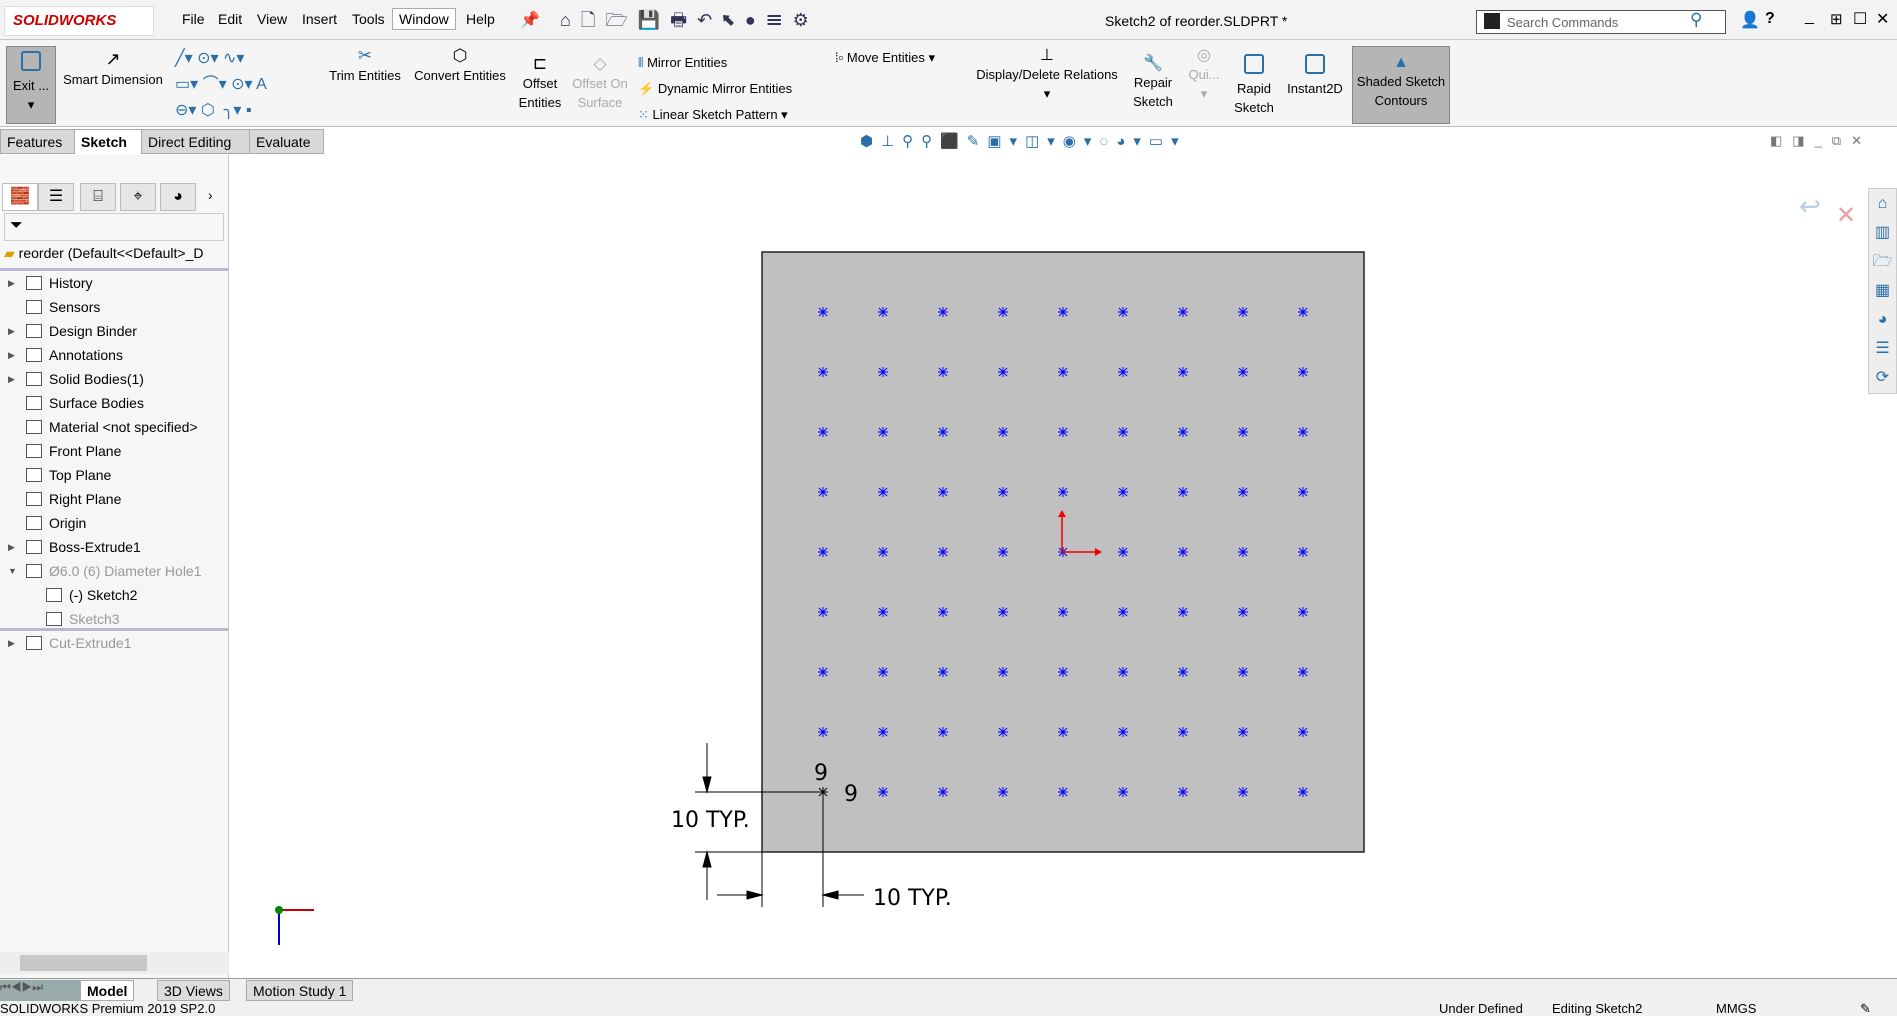 This screenshot has width=1897, height=1016. What do you see at coordinates (210, 195) in the screenshot?
I see `chevron-right-icon: ›` at bounding box center [210, 195].